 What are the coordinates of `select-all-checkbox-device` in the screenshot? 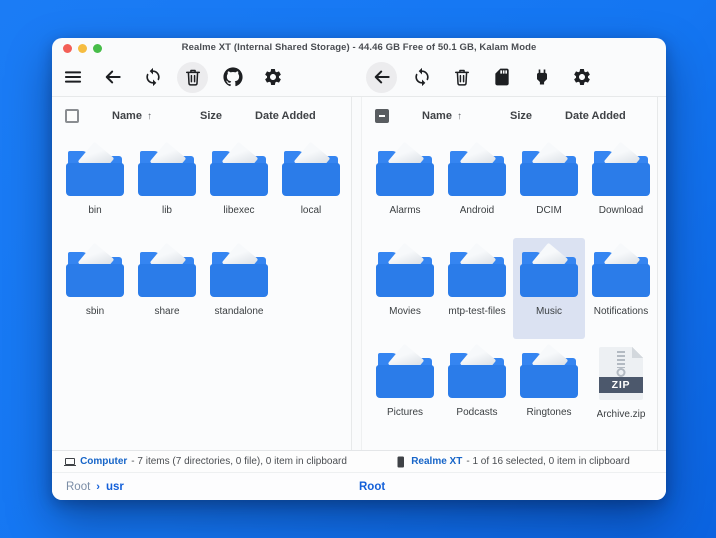 It's located at (382, 115).